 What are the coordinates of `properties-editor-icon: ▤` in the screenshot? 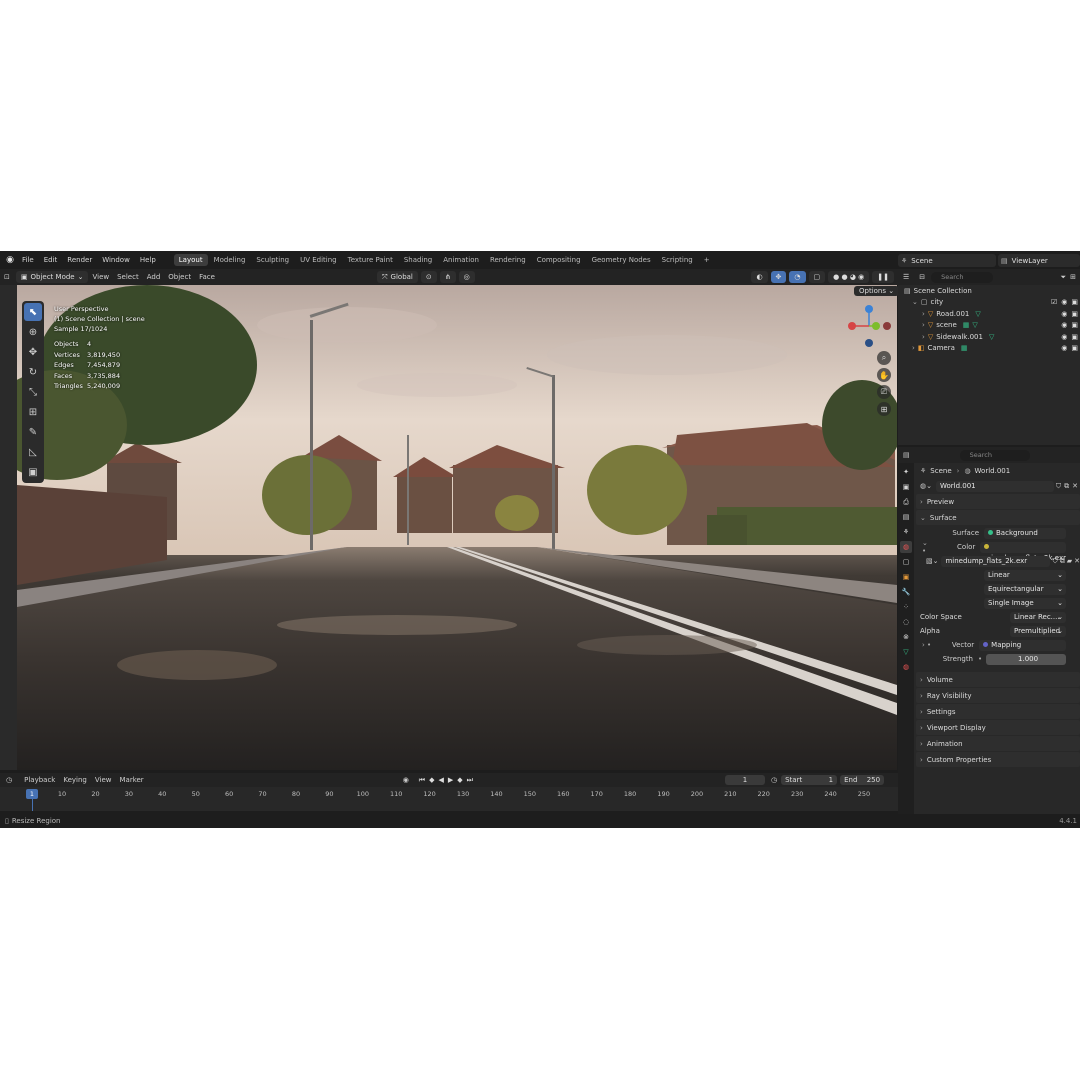 It's located at (906, 455).